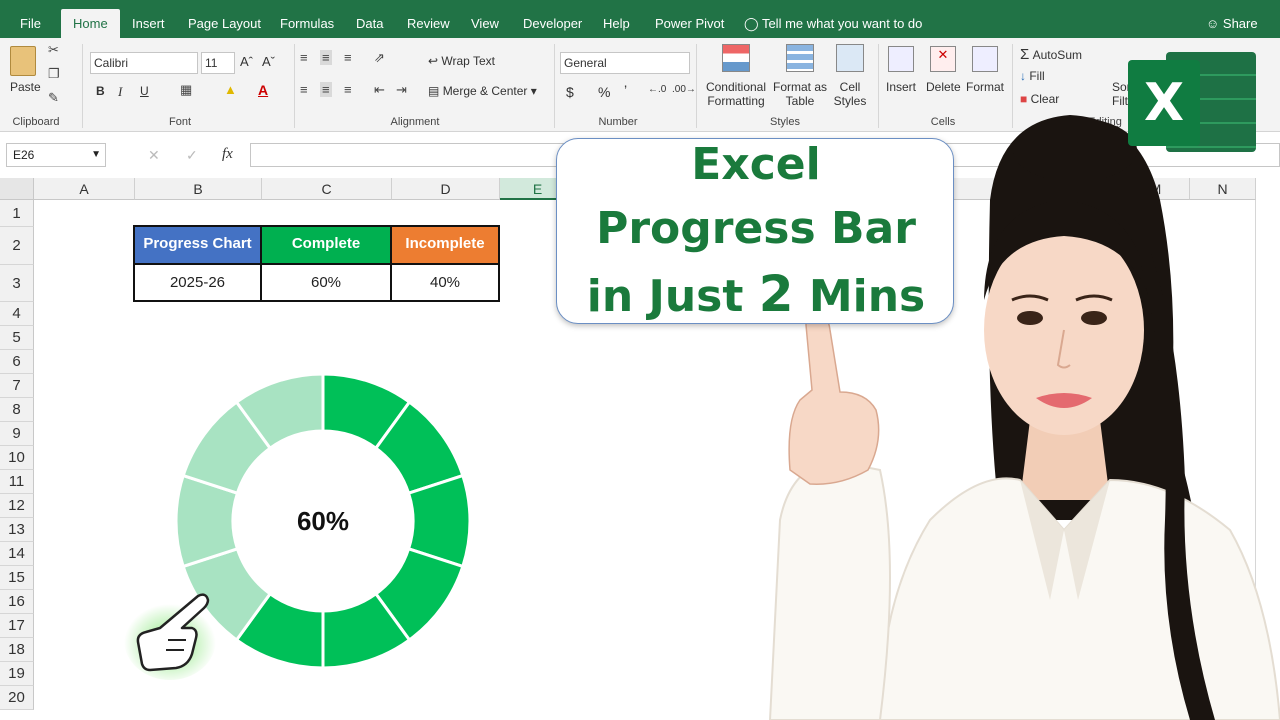 Image resolution: width=1280 pixels, height=720 pixels. I want to click on tab-file: File, so click(30, 23).